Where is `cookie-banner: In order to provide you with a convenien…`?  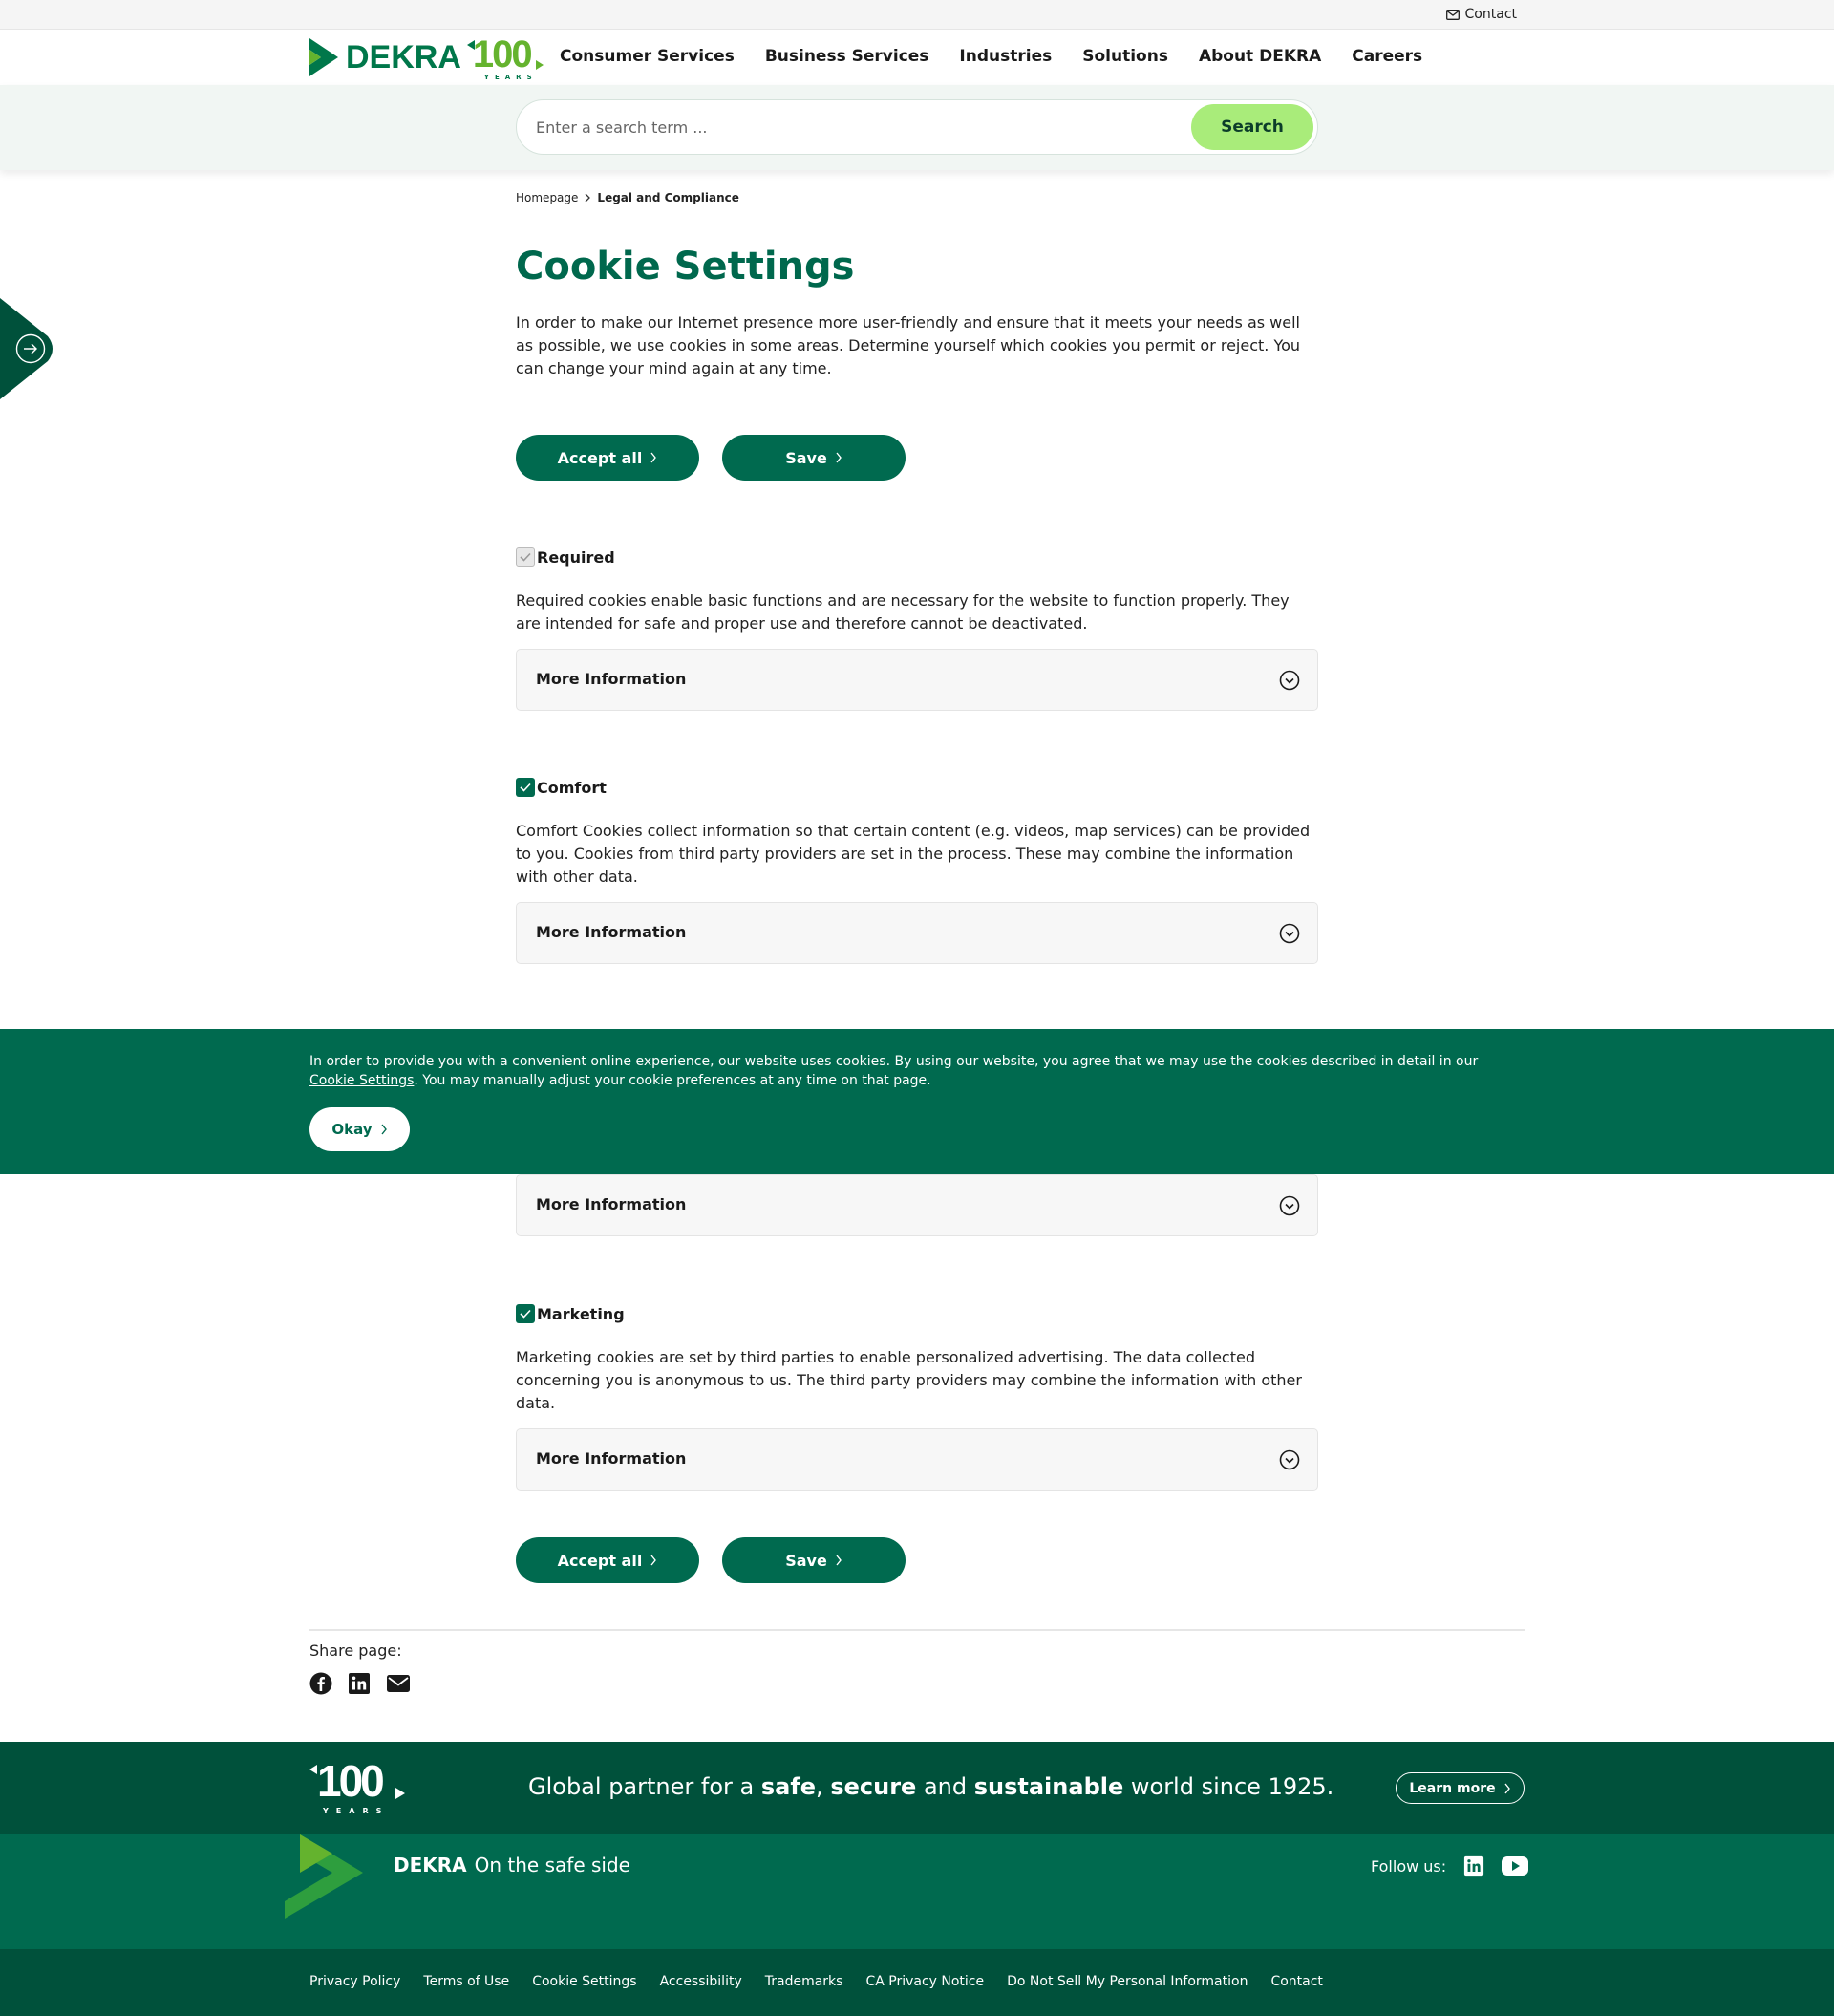 cookie-banner: In order to provide you with a convenien… is located at coordinates (917, 1101).